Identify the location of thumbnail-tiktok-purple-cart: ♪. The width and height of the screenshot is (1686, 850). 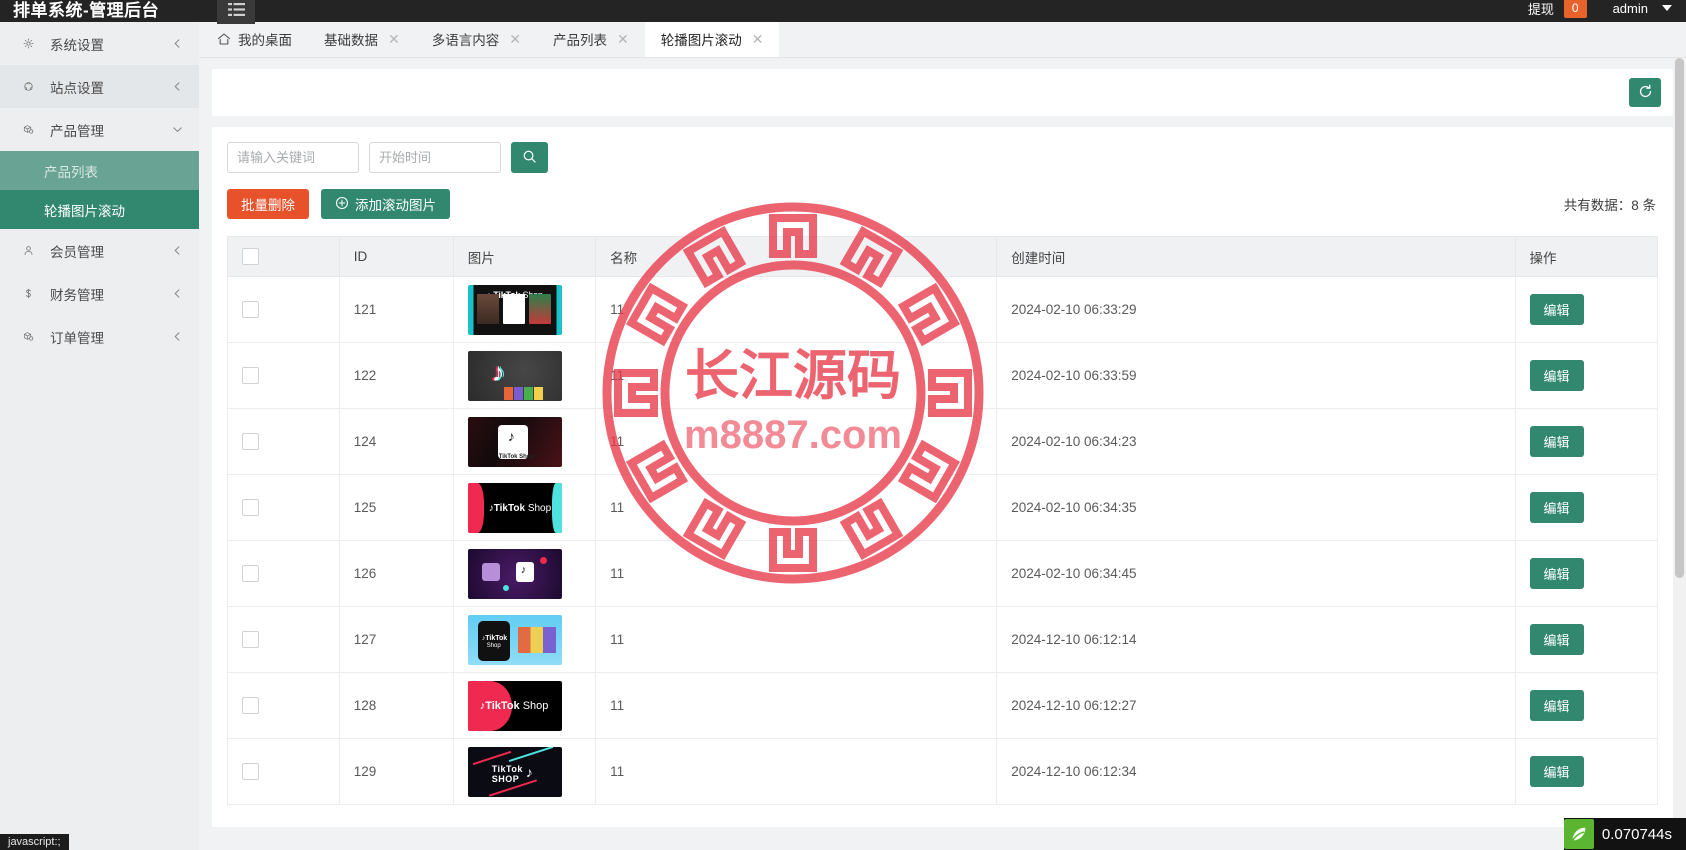
(514, 573).